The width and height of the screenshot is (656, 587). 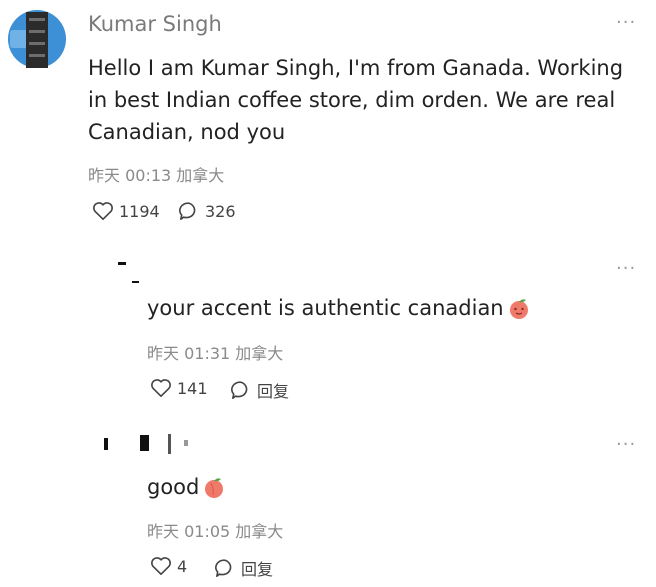 What do you see at coordinates (325, 308) in the screenshot?
I see `reply-text-content: your accent is authentic canadian` at bounding box center [325, 308].